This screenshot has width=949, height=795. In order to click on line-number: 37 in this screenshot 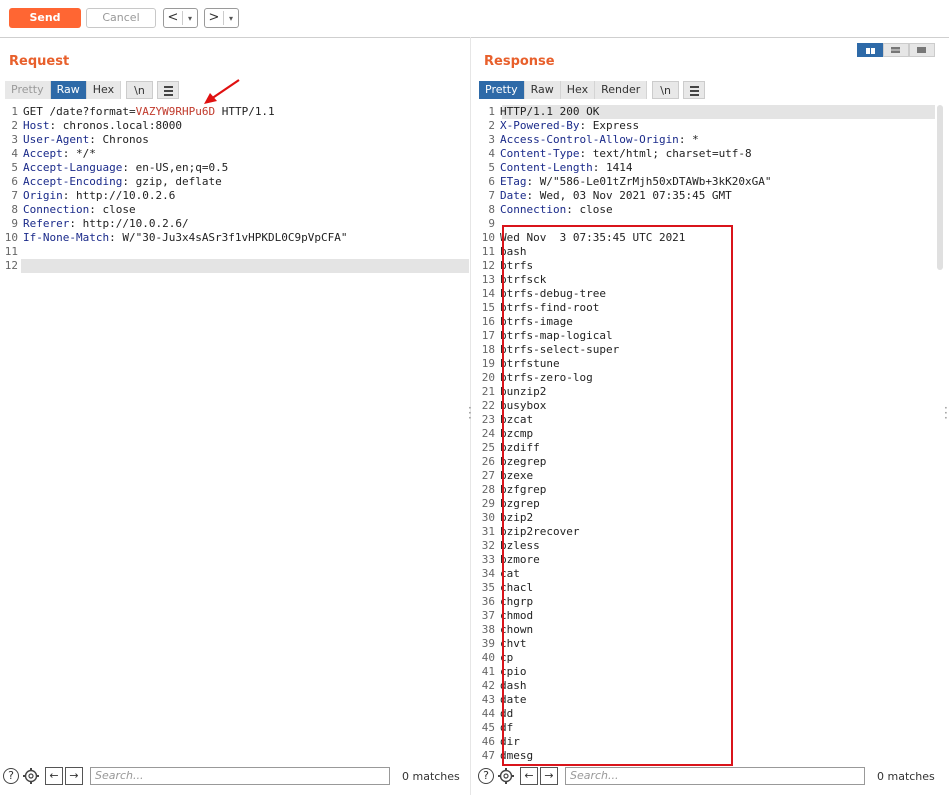, I will do `click(488, 615)`.